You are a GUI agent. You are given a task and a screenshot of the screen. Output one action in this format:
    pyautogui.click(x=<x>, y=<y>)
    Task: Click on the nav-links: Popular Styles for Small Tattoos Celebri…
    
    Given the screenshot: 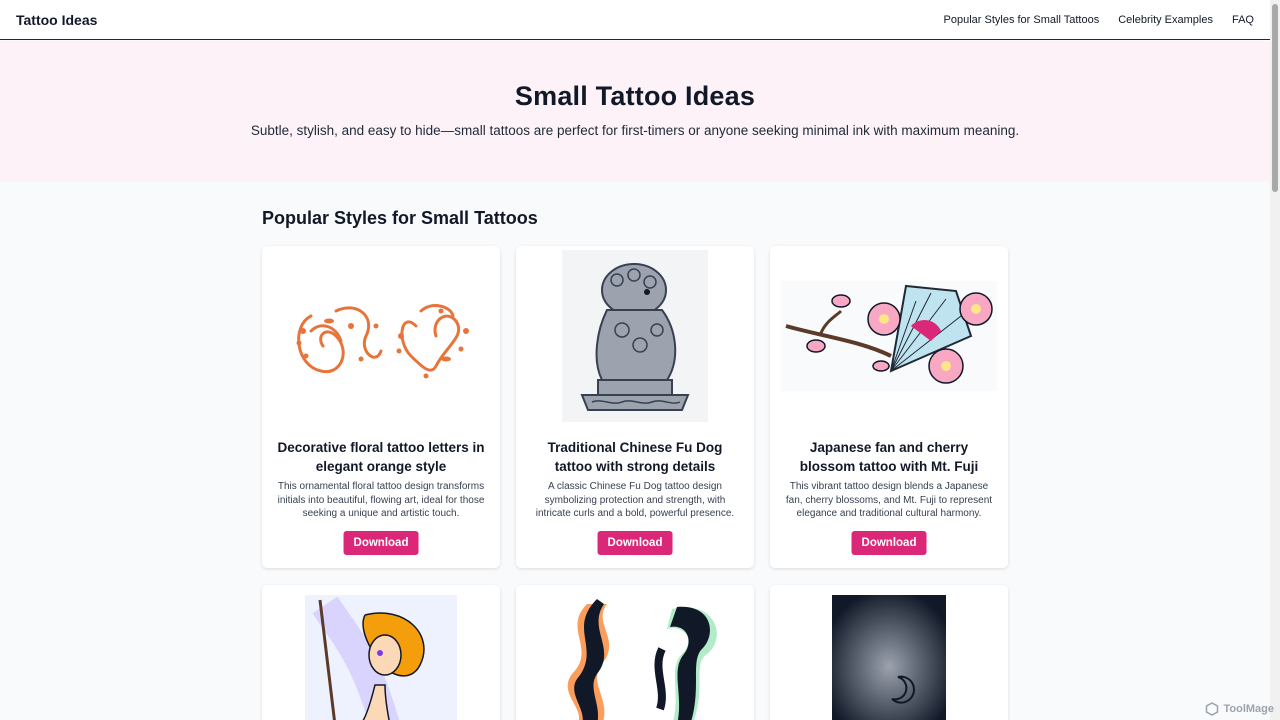 What is the action you would take?
    pyautogui.click(x=1099, y=20)
    